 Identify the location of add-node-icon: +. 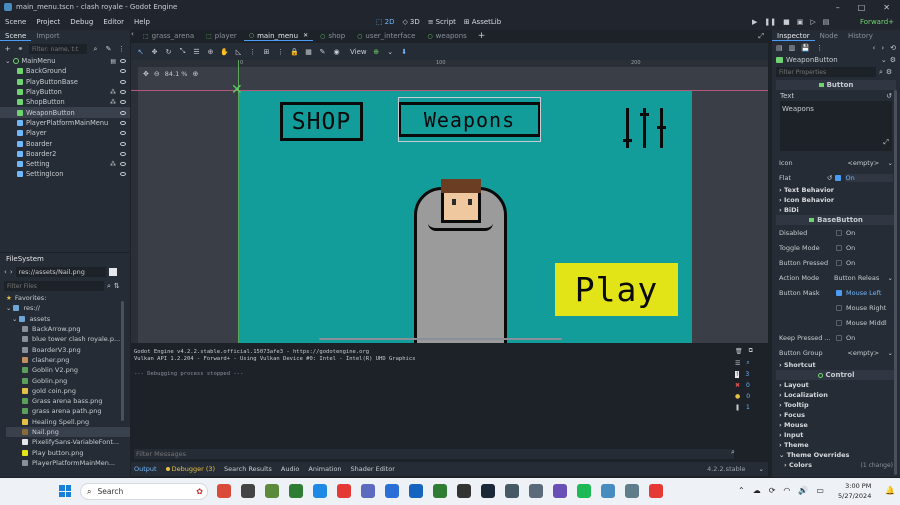
(7, 49).